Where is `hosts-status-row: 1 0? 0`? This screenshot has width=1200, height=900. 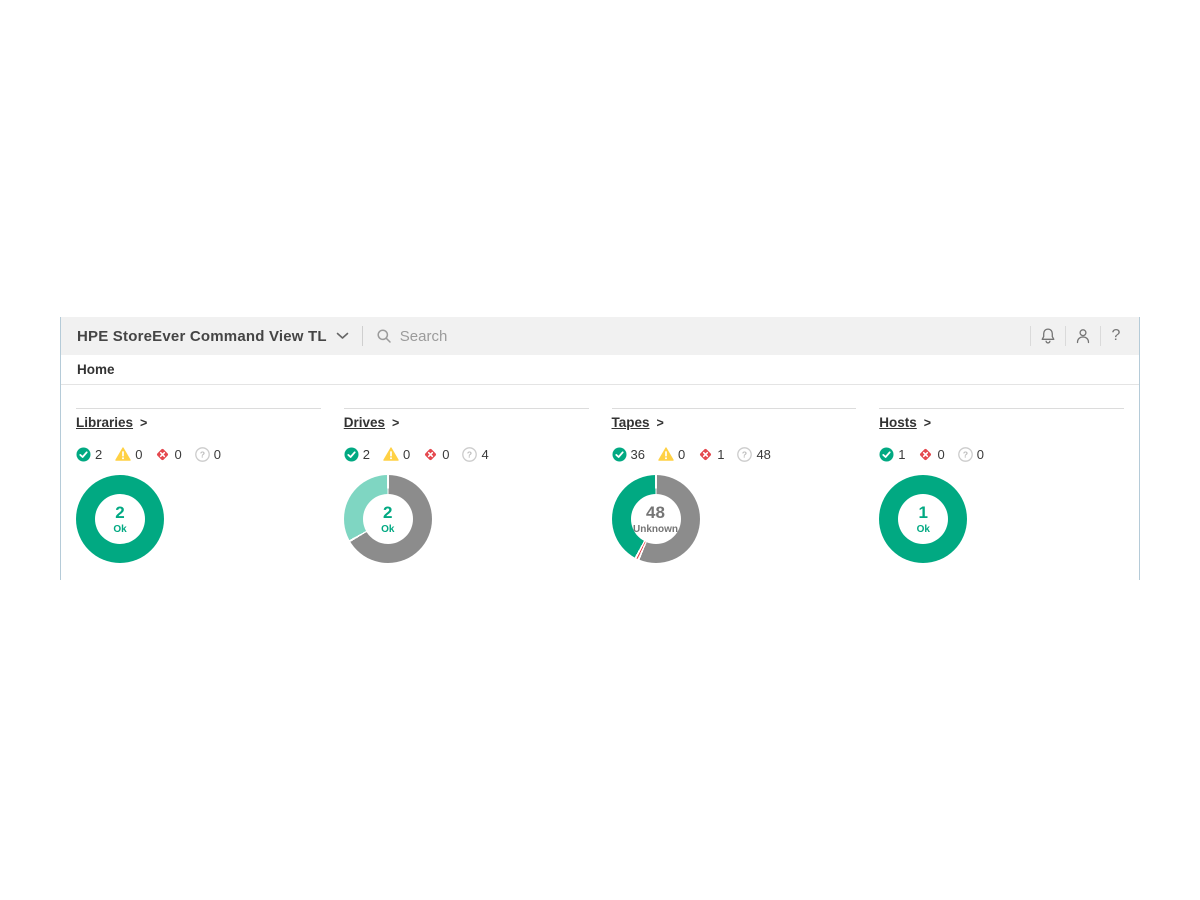 hosts-status-row: 1 0? 0 is located at coordinates (1001, 454).